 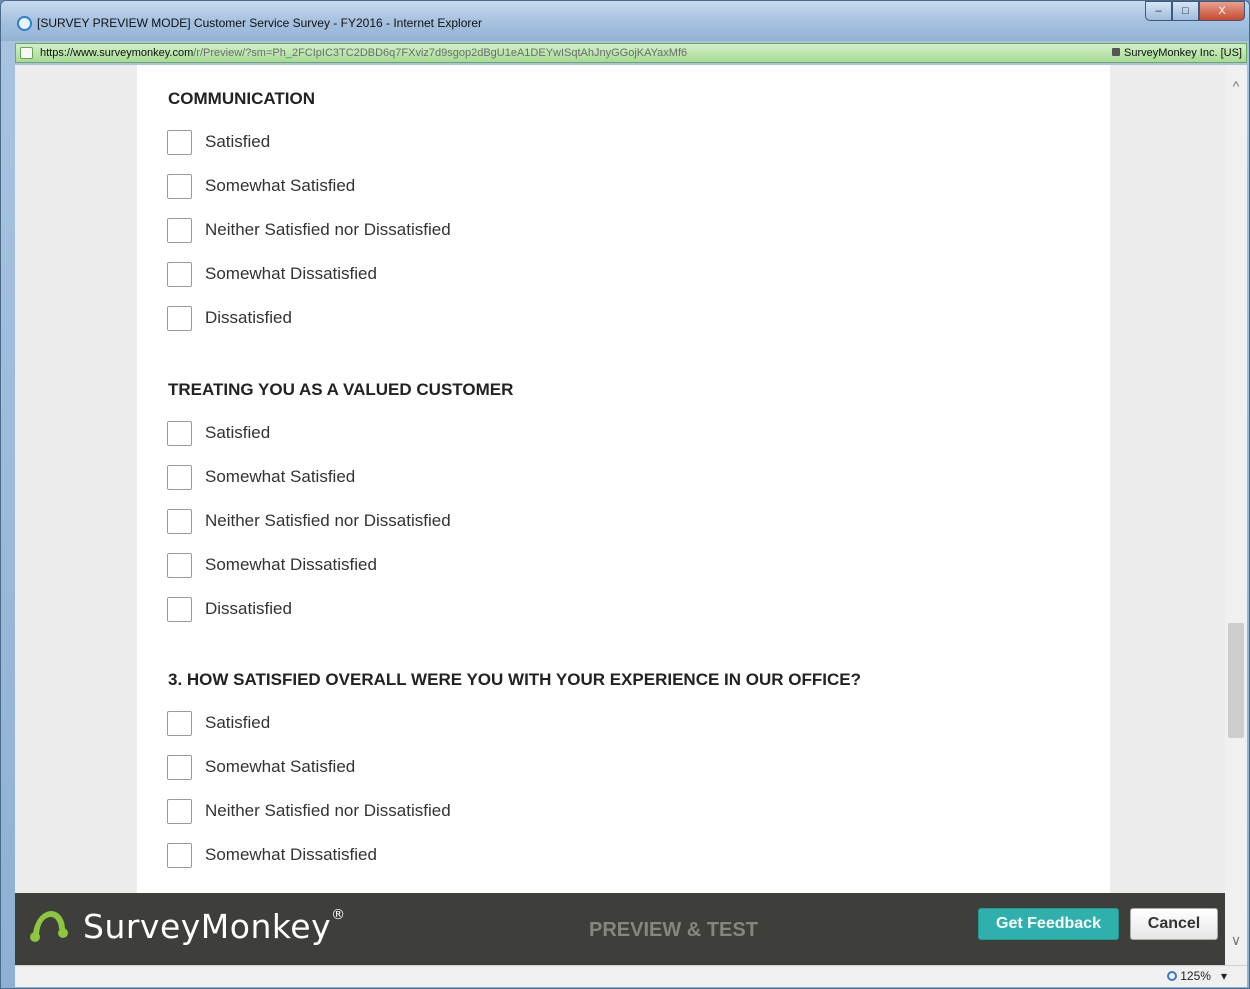 What do you see at coordinates (1236, 940) in the screenshot?
I see `scroll-down-icon: ∨` at bounding box center [1236, 940].